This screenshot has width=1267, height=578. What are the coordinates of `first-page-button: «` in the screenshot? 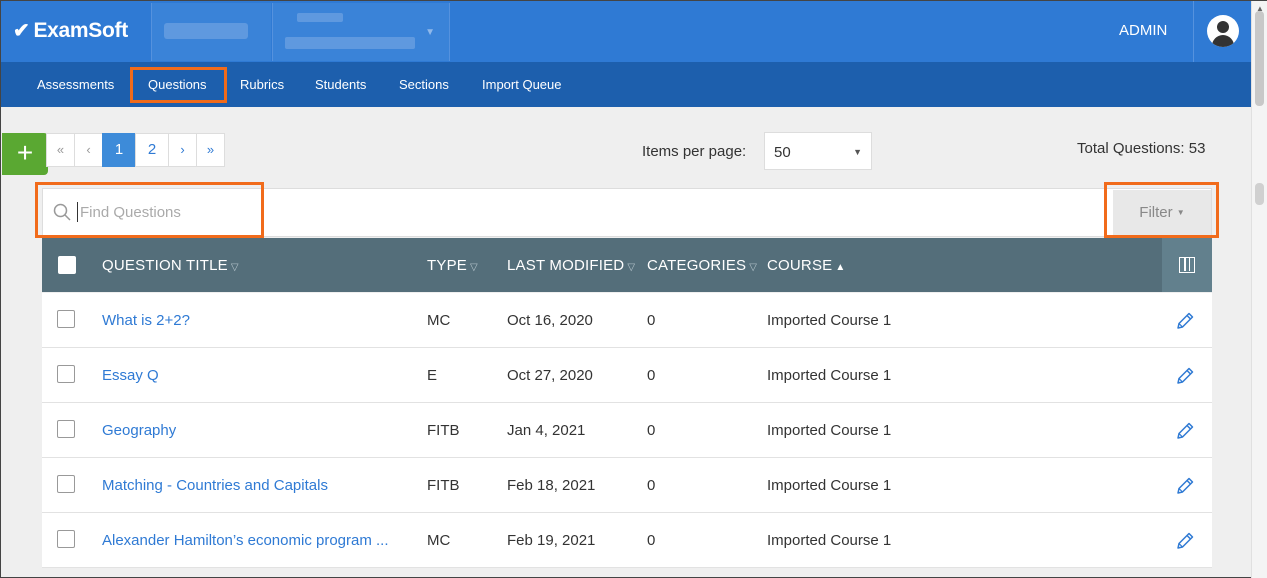 It's located at (60, 150).